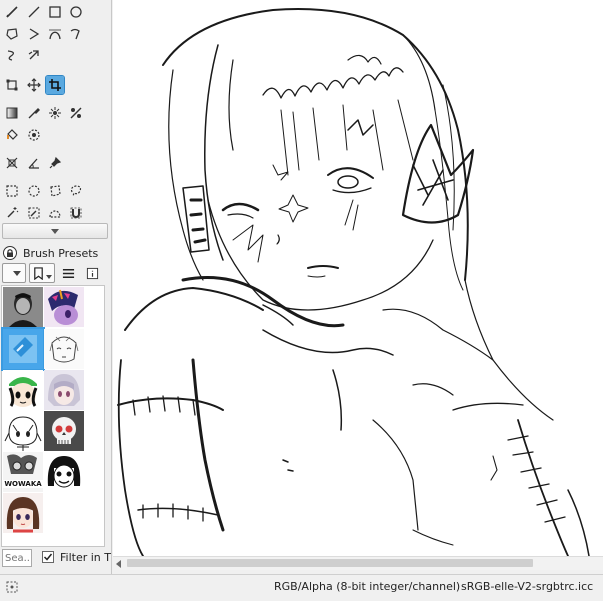 This screenshot has height=601, width=603. What do you see at coordinates (12, 55) in the screenshot?
I see `dynamic-brush-icon` at bounding box center [12, 55].